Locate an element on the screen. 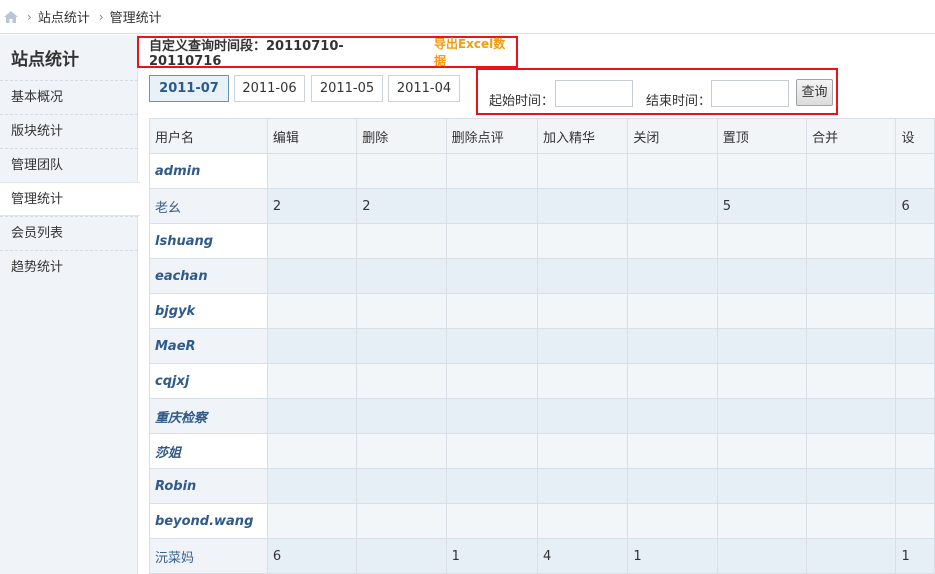 The width and height of the screenshot is (935, 574). username-link: admin is located at coordinates (208, 171).